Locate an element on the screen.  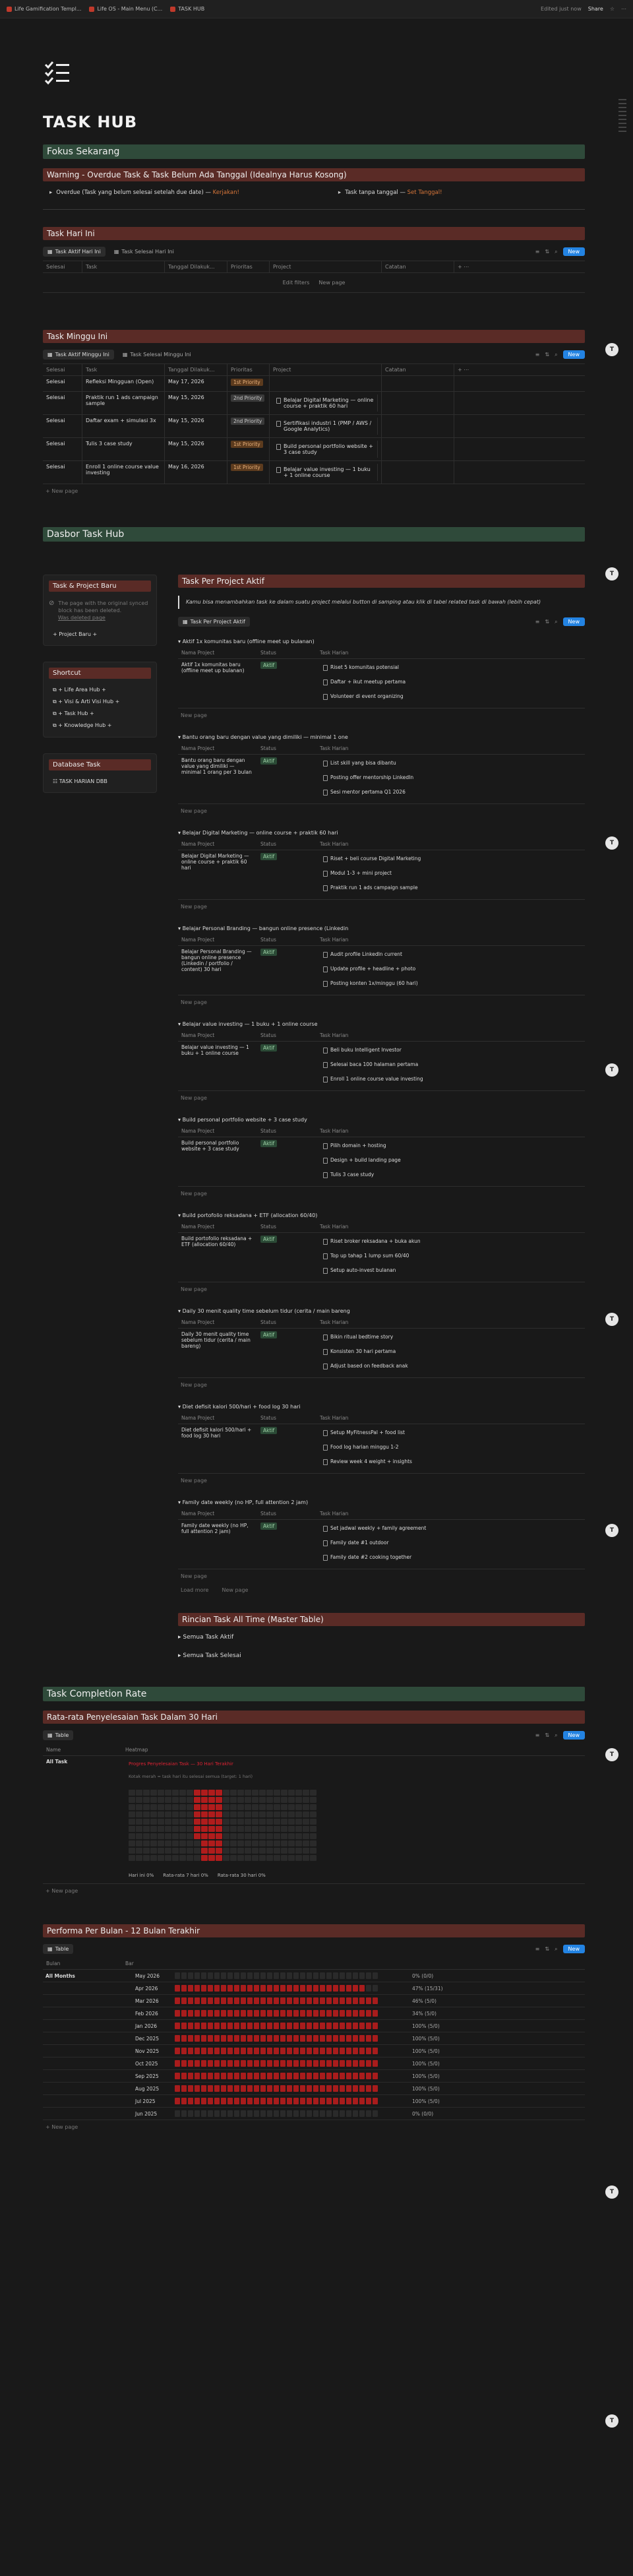
task-link: Audit profile LinkedIn current is located at coordinates (451, 955).